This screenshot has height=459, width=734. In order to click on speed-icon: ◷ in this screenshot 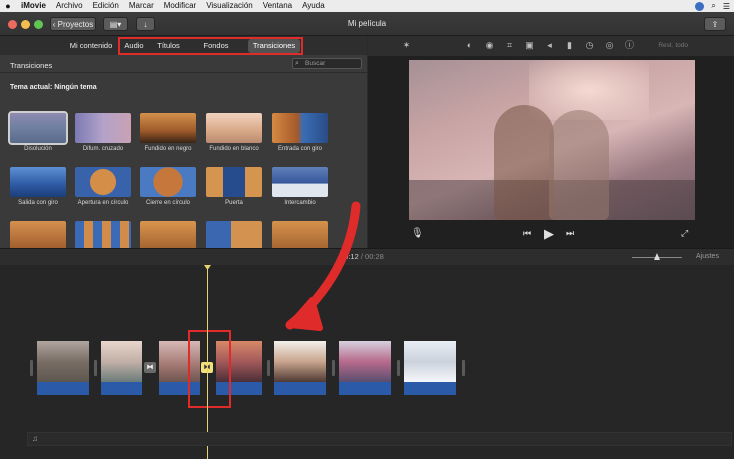, I will do `click(589, 45)`.